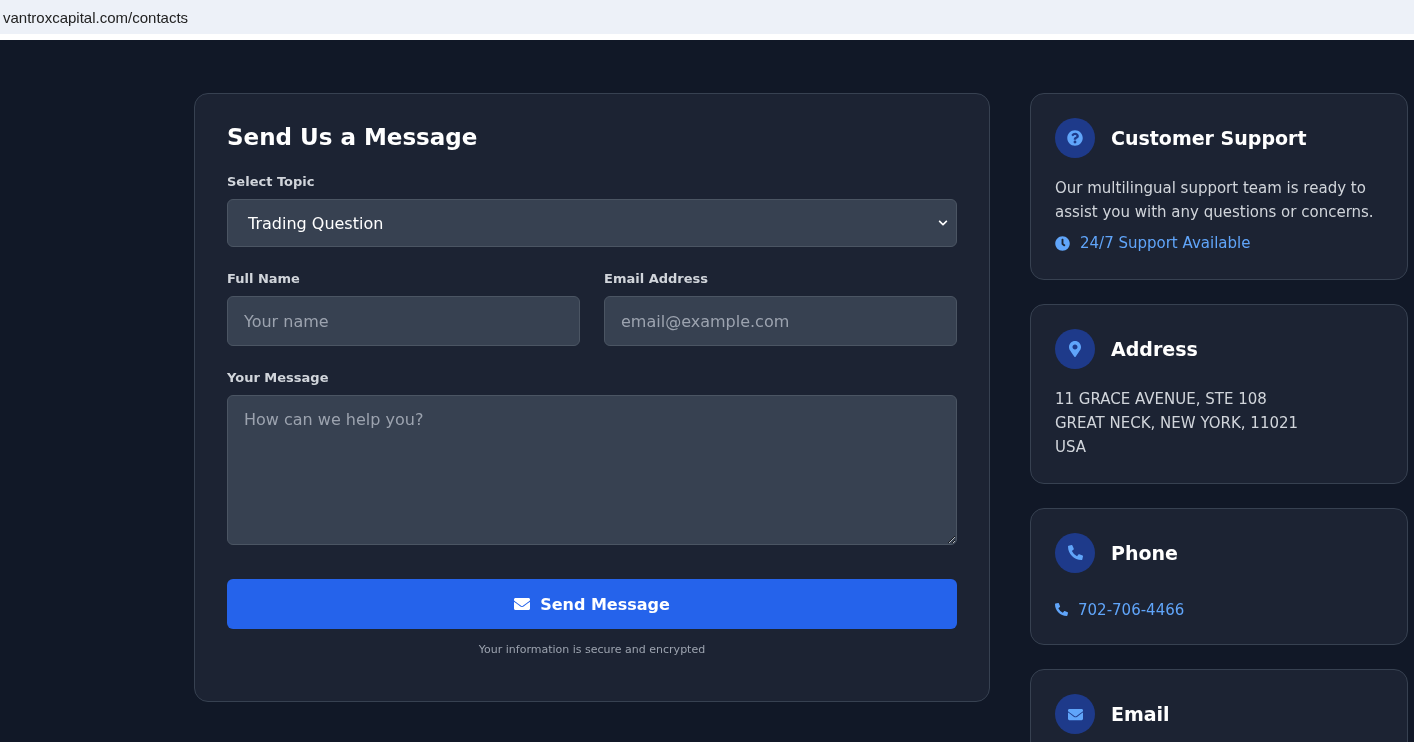 The width and height of the screenshot is (1414, 742). What do you see at coordinates (278, 377) in the screenshot?
I see `field-label: Your Message` at bounding box center [278, 377].